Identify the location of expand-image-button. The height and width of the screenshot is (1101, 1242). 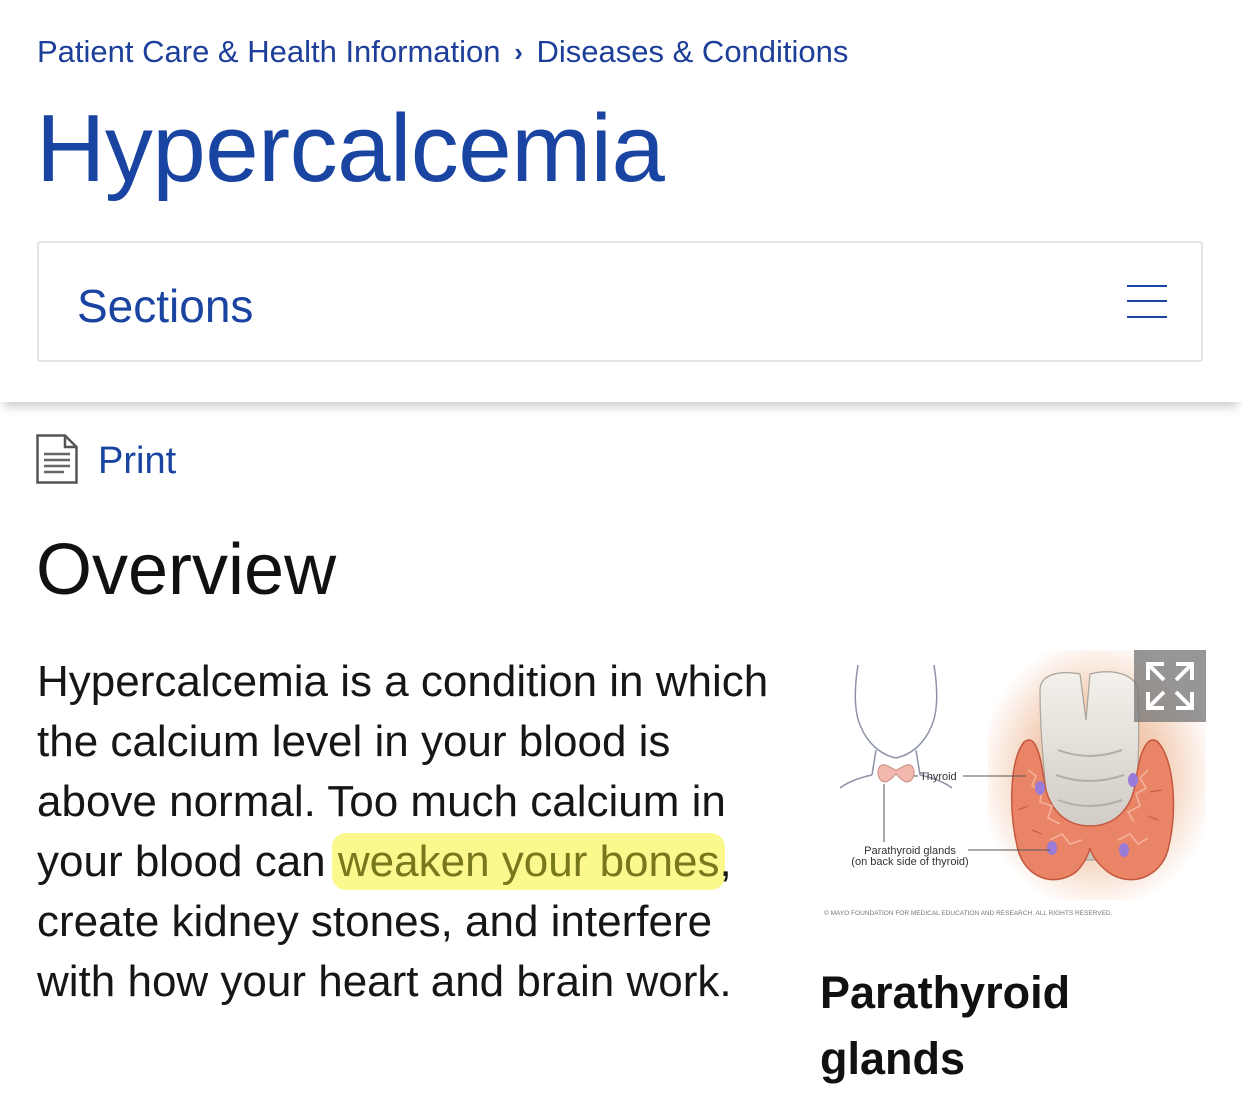
(1170, 686).